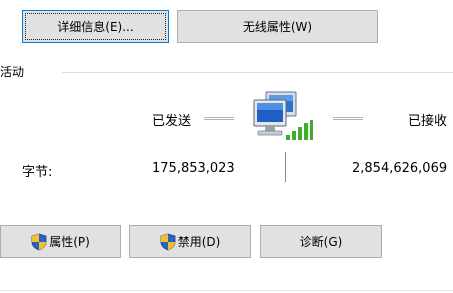  What do you see at coordinates (299, 130) in the screenshot?
I see `wireless-signal-icon` at bounding box center [299, 130].